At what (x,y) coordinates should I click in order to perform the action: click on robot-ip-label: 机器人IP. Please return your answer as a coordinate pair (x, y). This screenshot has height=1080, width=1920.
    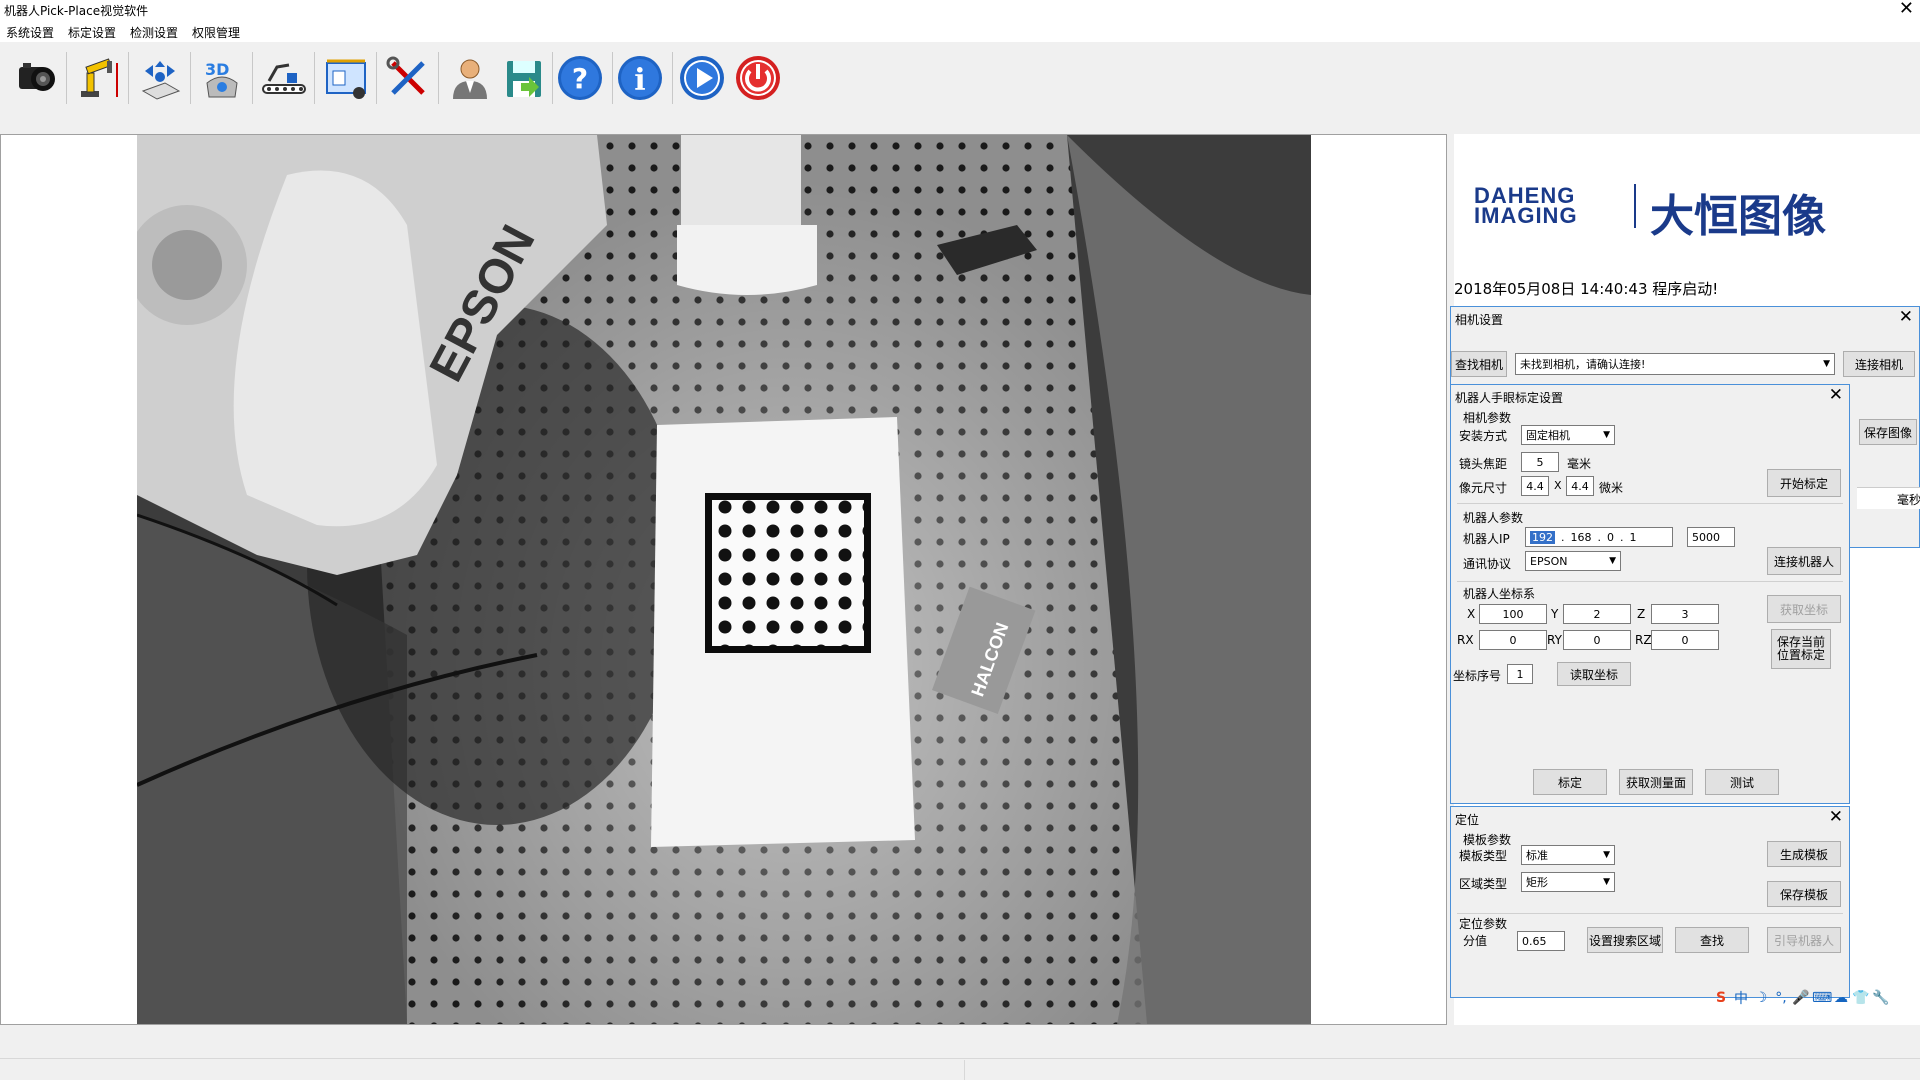
    Looking at the image, I should click on (1486, 539).